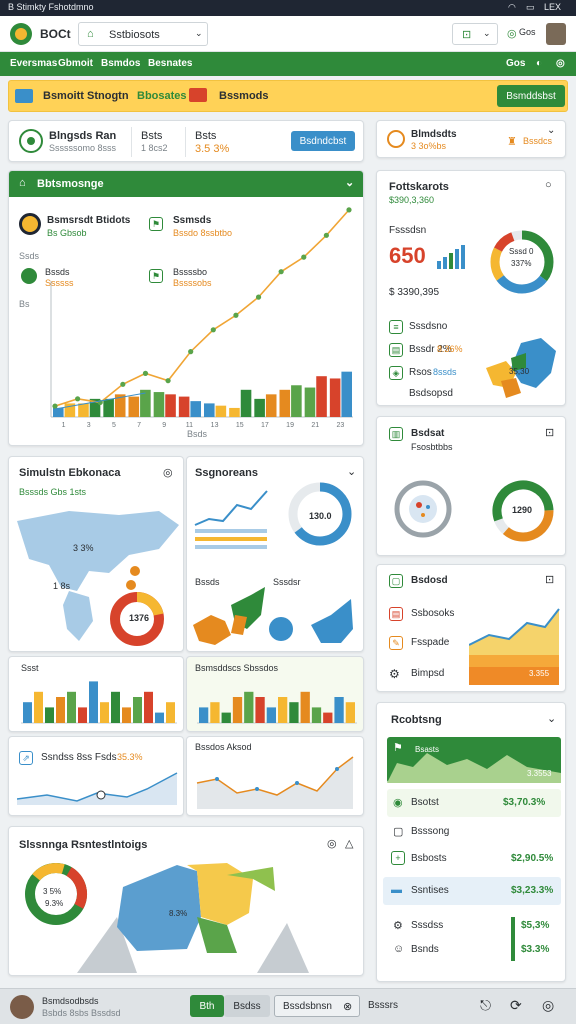  I want to click on nav-right-label: Gos, so click(515, 63).